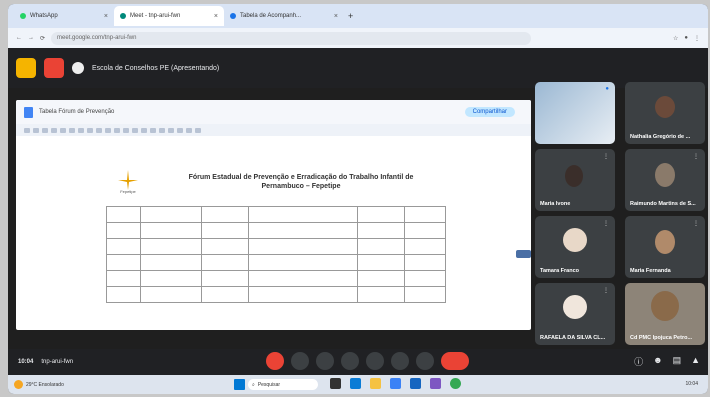  I want to click on chat-icon: ▤, so click(677, 361).